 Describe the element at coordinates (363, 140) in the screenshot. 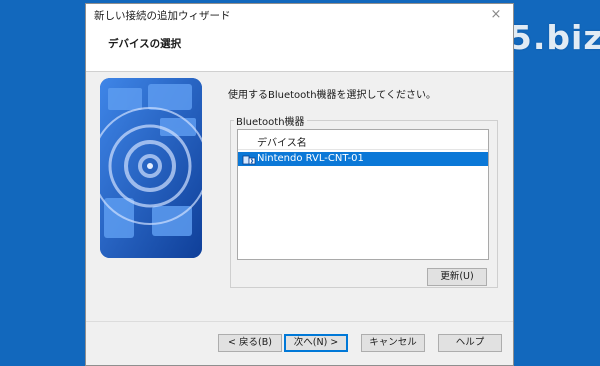

I see `column-header-device-name: デバイス名` at that location.